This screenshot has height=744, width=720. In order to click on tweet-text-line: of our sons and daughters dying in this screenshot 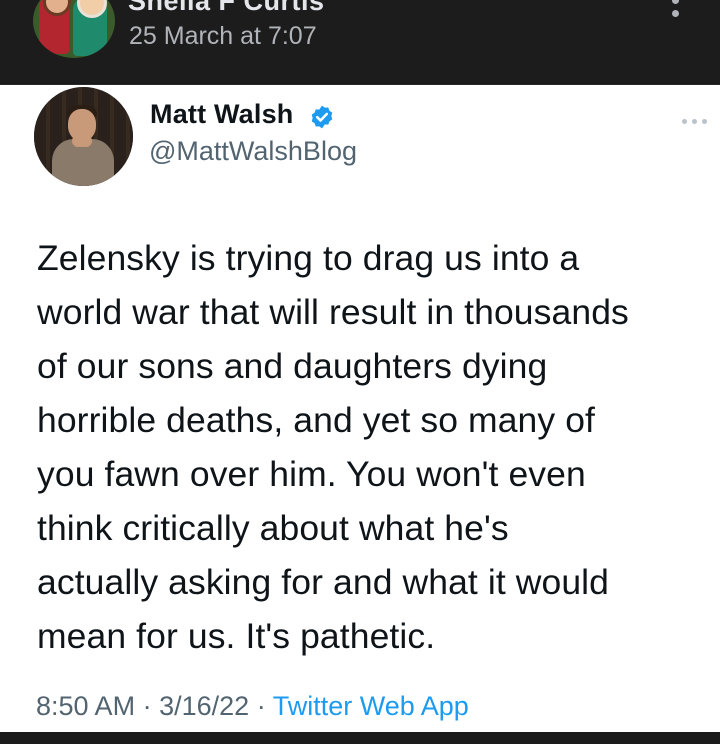, I will do `click(292, 366)`.